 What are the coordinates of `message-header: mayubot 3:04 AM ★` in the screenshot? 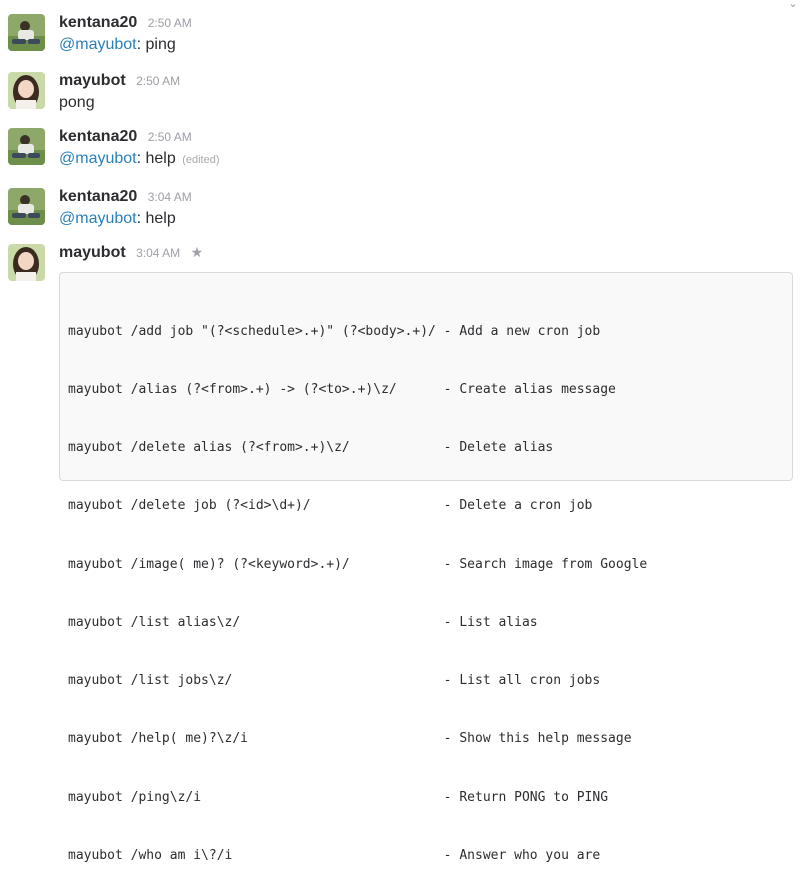 It's located at (131, 253).